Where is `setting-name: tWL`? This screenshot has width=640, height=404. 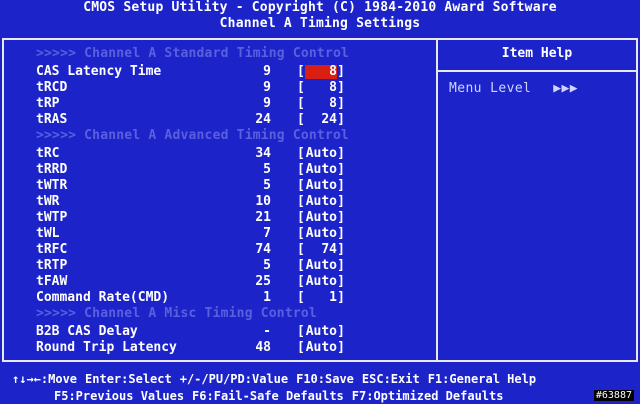
setting-name: tWL is located at coordinates (48, 233).